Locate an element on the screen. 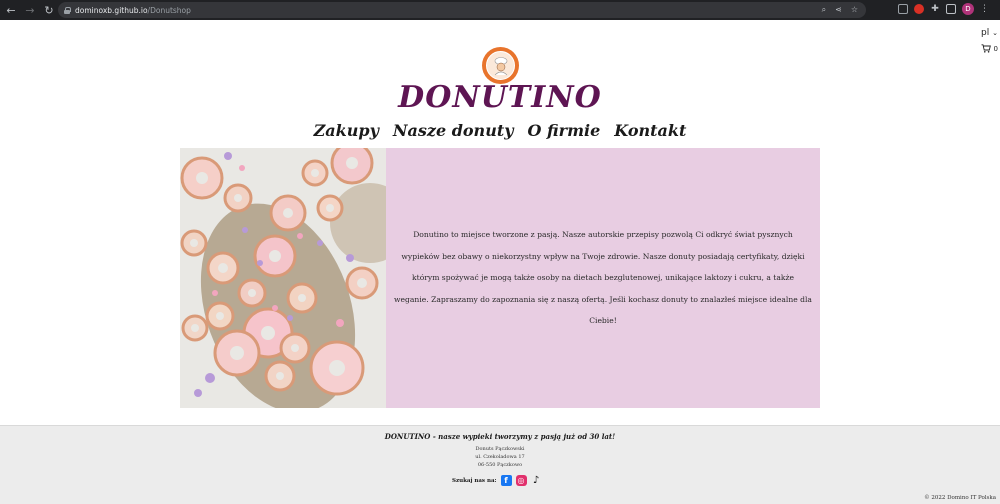  back-icon: ← is located at coordinates (11, 10).